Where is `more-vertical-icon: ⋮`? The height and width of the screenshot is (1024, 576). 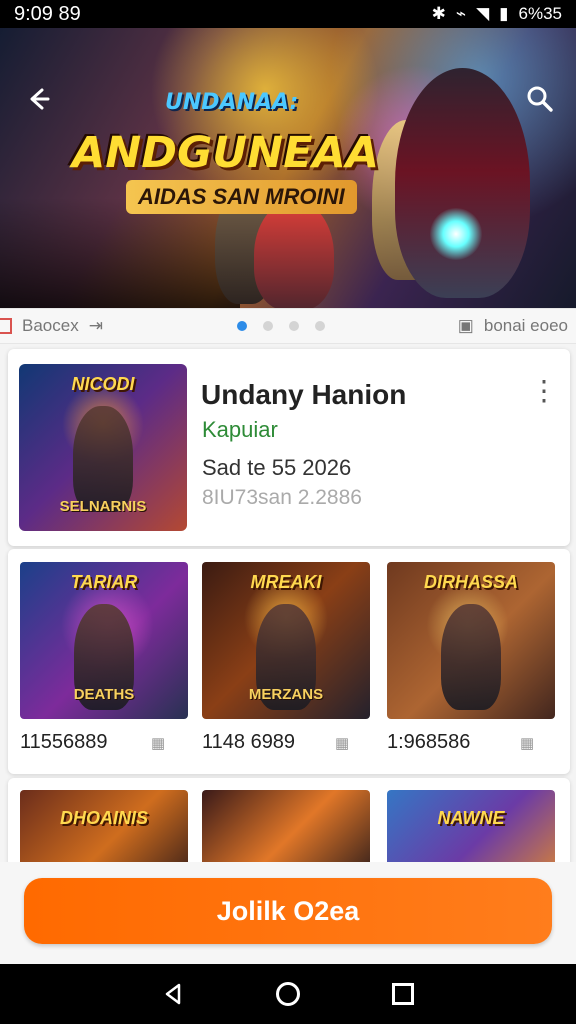 more-vertical-icon: ⋮ is located at coordinates (544, 390).